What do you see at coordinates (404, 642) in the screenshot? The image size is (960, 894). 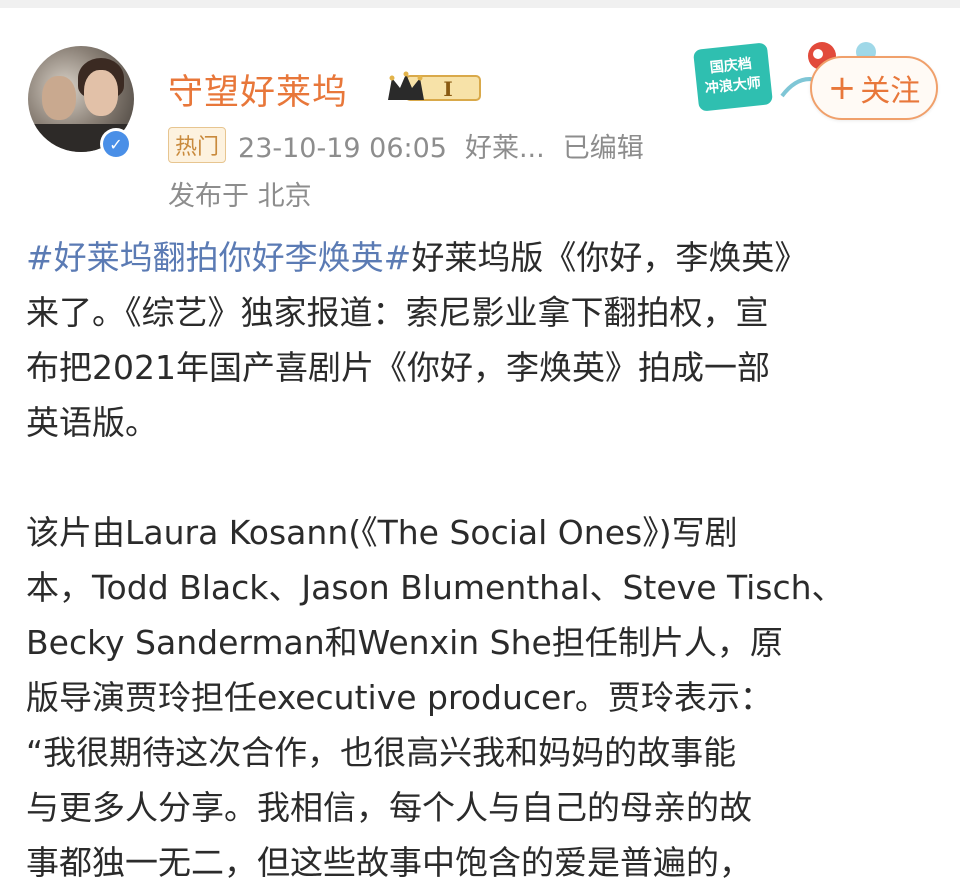 I see `para2-line-3: Becky Sanderman和Wenxin She担任制片人，原` at bounding box center [404, 642].